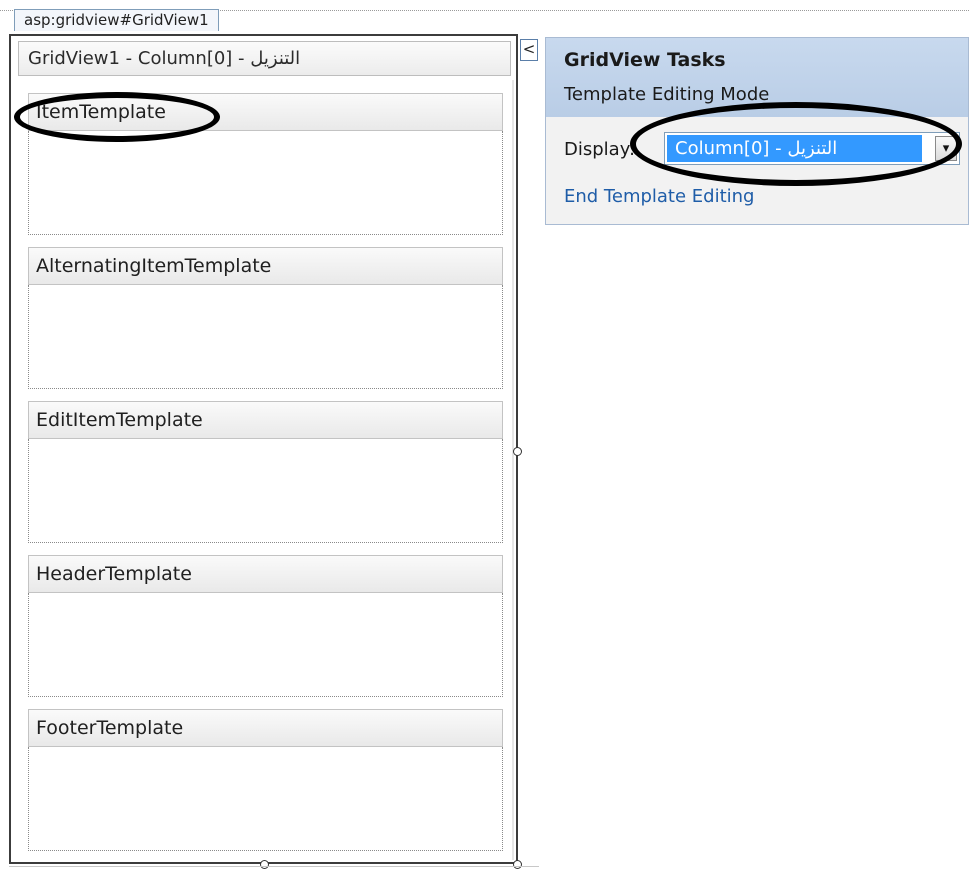 This screenshot has width=969, height=873. I want to click on resize-handle-right, so click(517, 451).